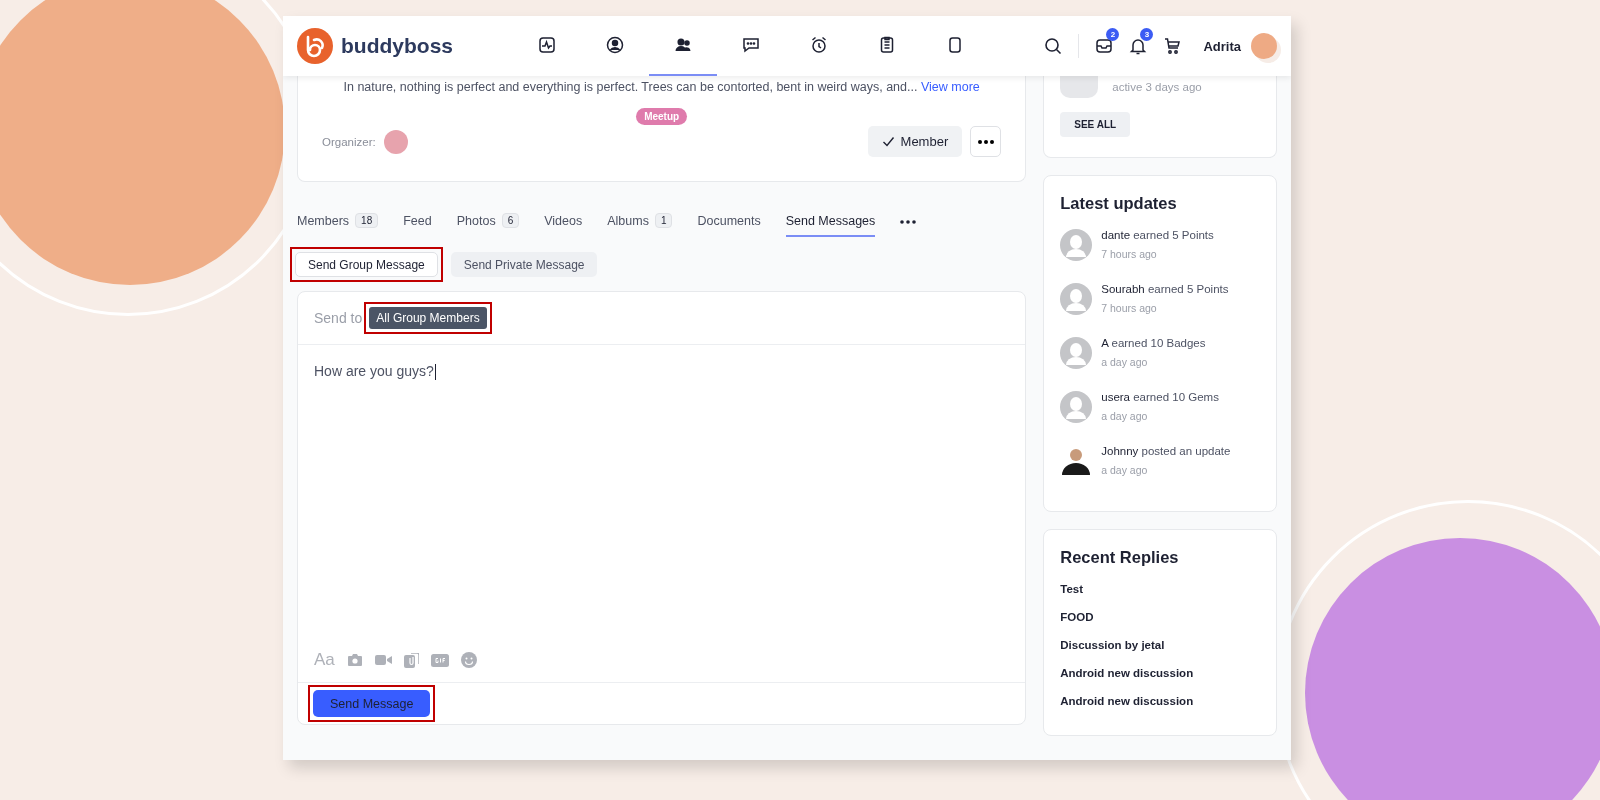 The image size is (1600, 800). I want to click on group-tab: Documents, so click(729, 221).